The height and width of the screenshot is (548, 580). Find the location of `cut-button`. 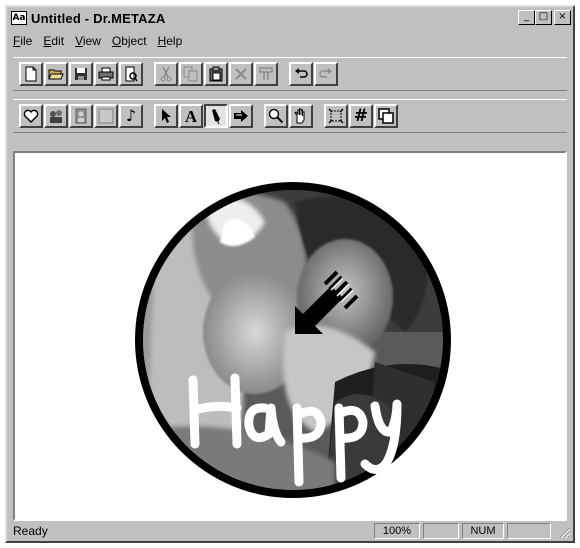

cut-button is located at coordinates (166, 74).